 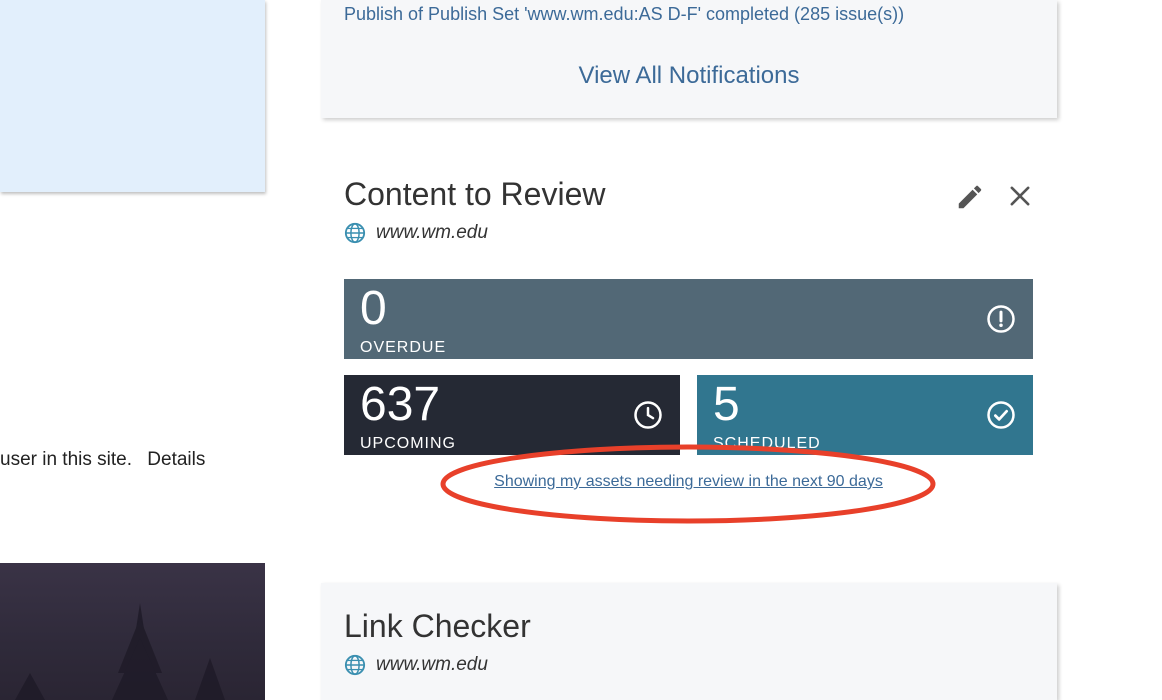 I want to click on info-text: user in this site., so click(x=66, y=459).